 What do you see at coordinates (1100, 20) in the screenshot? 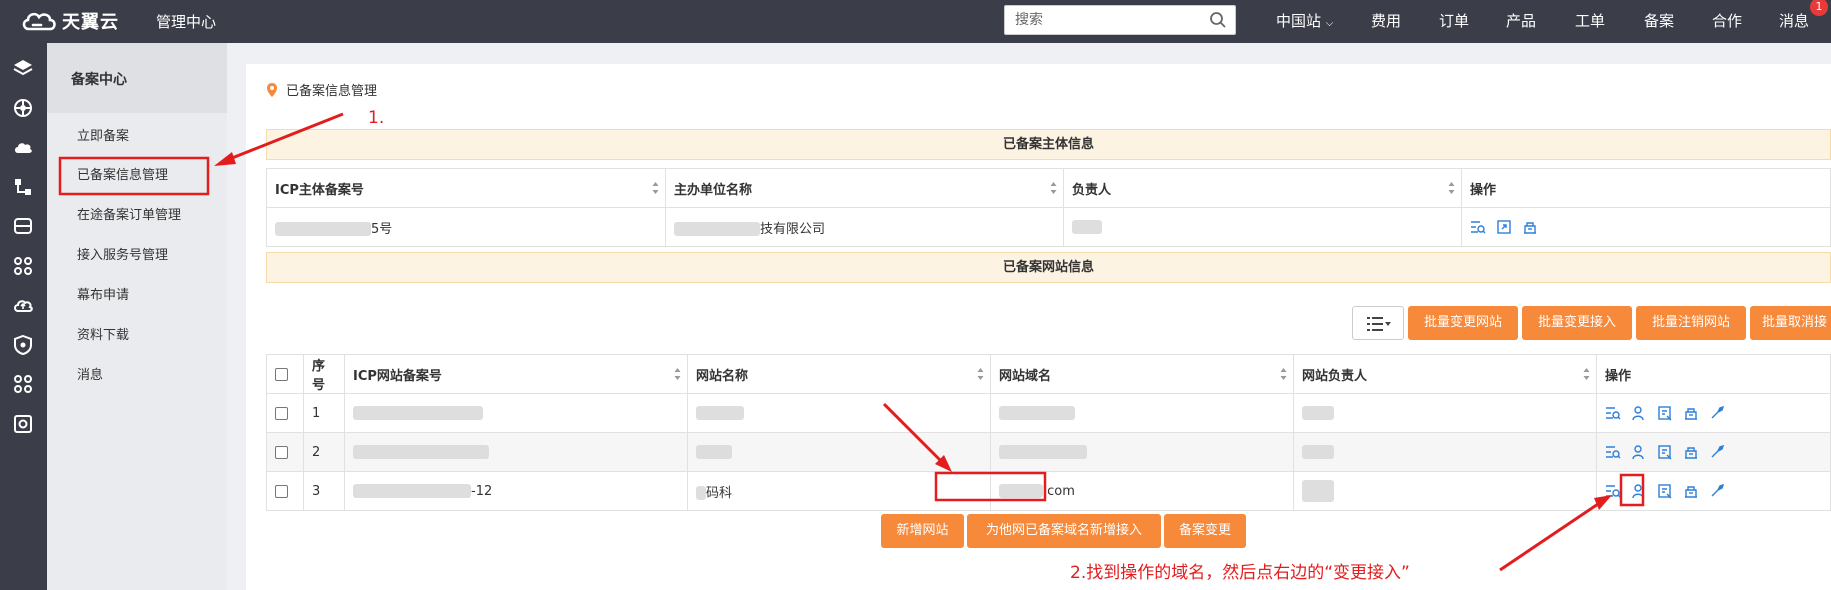
I see `search-input` at bounding box center [1100, 20].